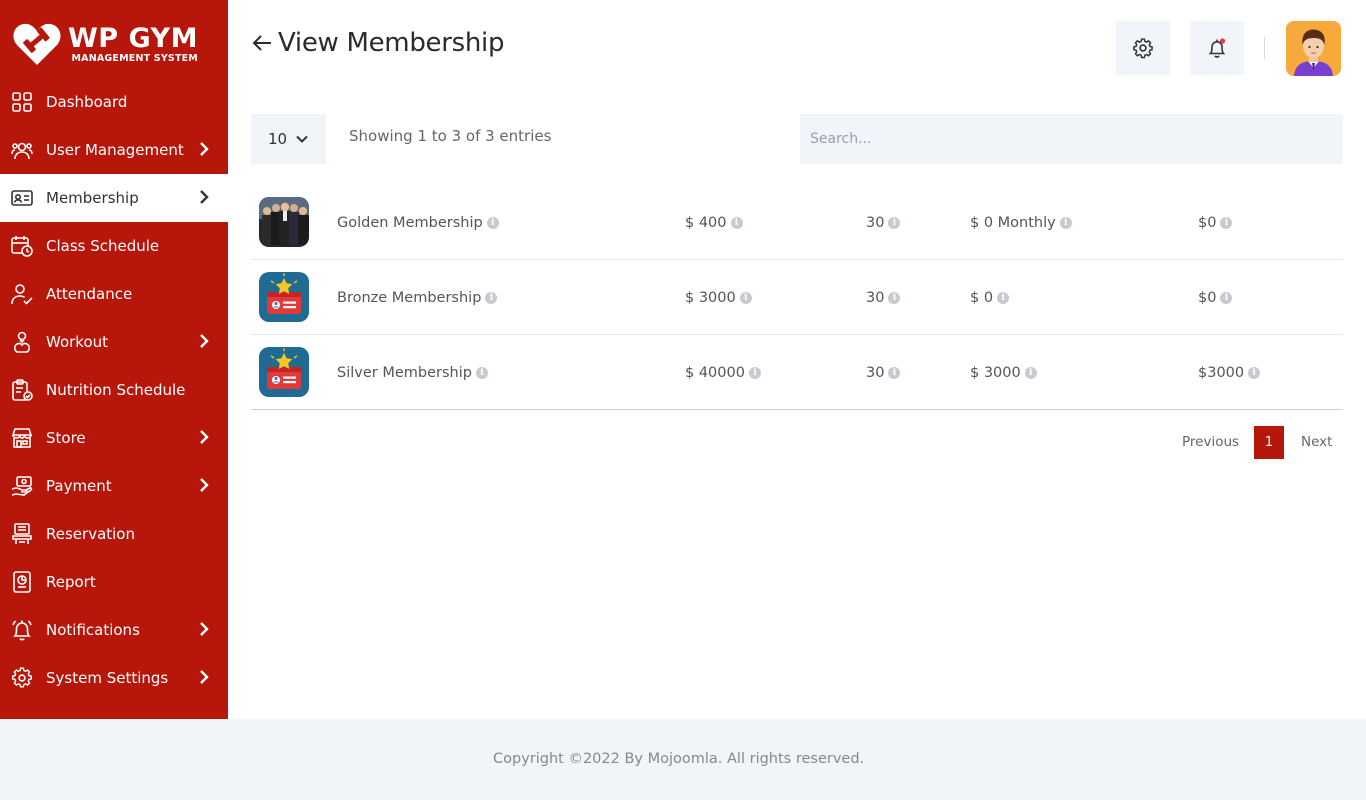  What do you see at coordinates (417, 297) in the screenshot?
I see `membership-name: Bronze Membership i` at bounding box center [417, 297].